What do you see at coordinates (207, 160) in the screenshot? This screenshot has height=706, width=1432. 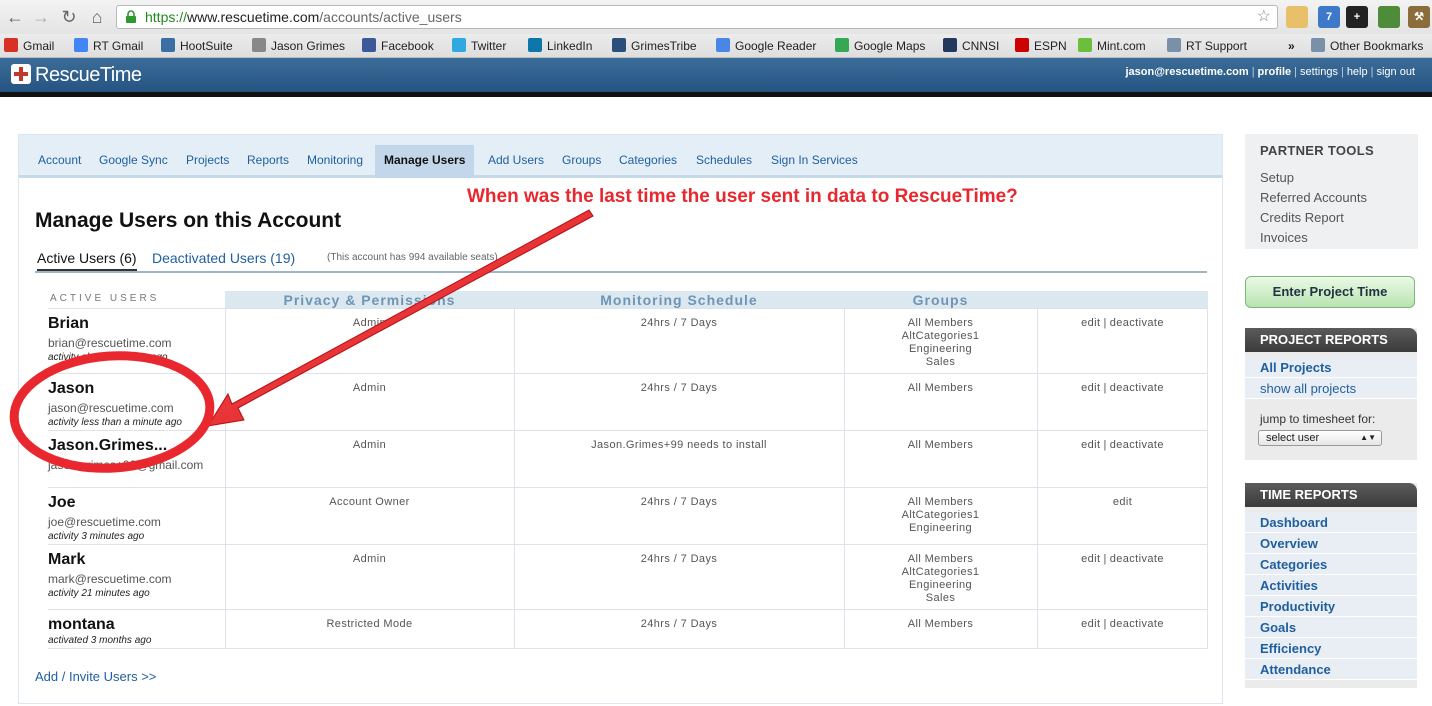 I see `tab-projects: Projects` at bounding box center [207, 160].